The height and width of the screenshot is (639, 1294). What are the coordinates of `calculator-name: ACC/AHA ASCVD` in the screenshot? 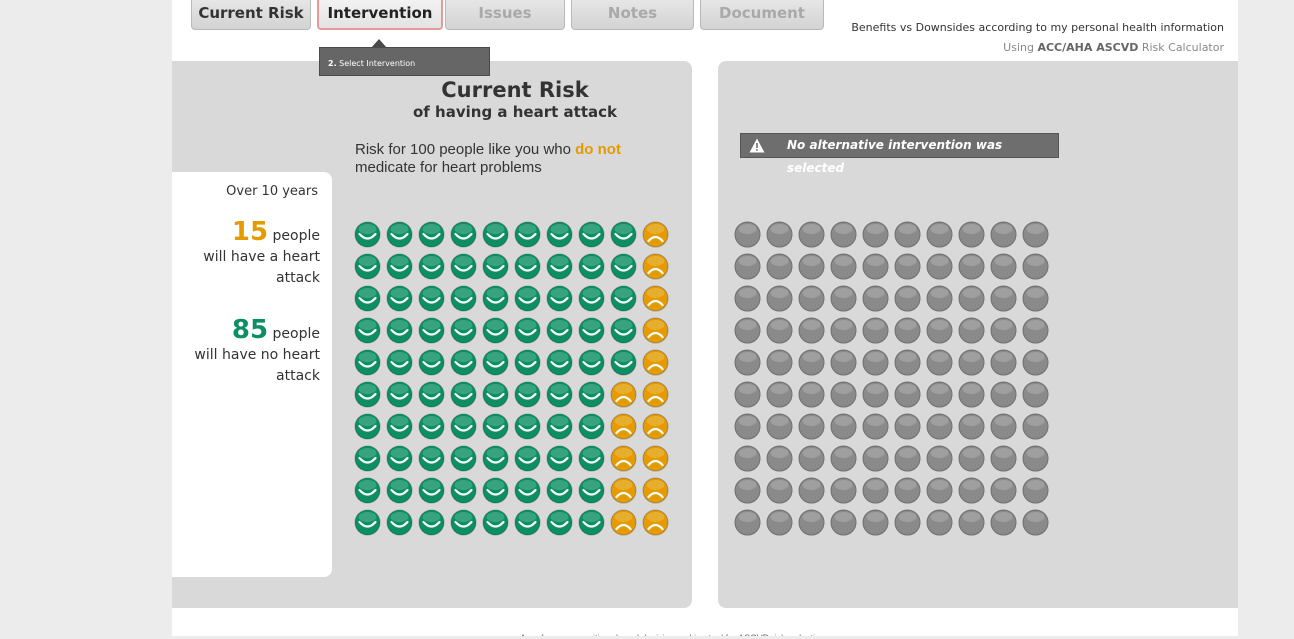 It's located at (1088, 47).